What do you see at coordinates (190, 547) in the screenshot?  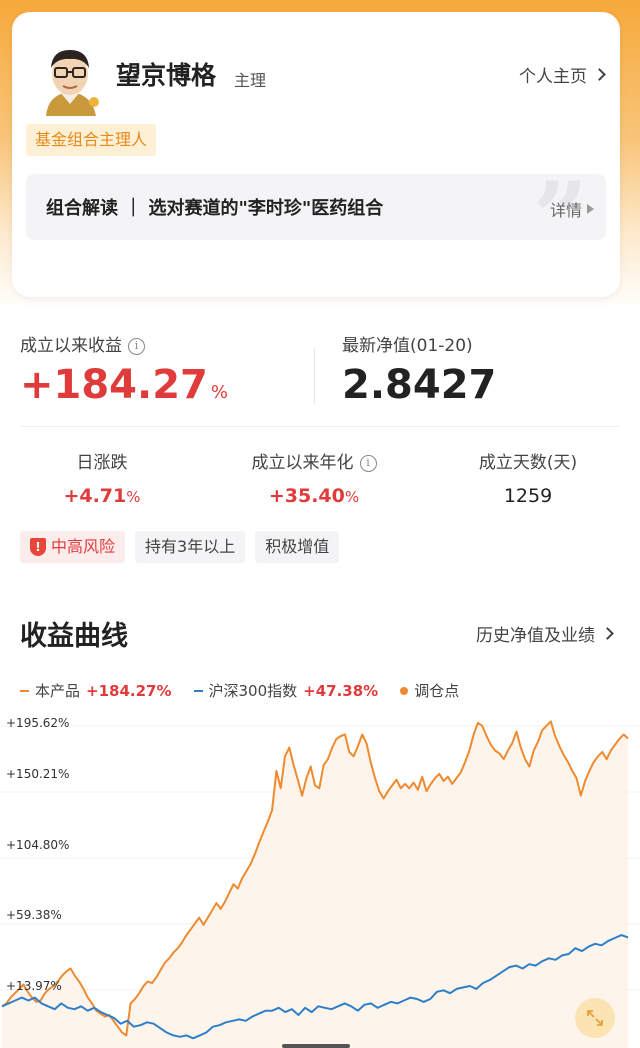 I see `holding-period-tag: 持有3年以上` at bounding box center [190, 547].